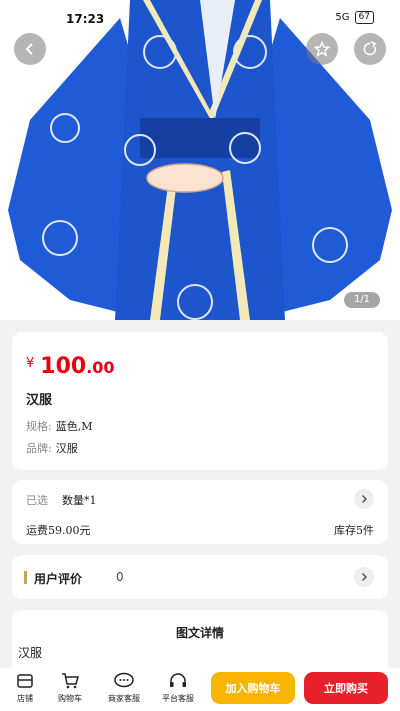 The image size is (400, 711). What do you see at coordinates (178, 690) in the screenshot?
I see `platform-service-tab: 平台客服` at bounding box center [178, 690].